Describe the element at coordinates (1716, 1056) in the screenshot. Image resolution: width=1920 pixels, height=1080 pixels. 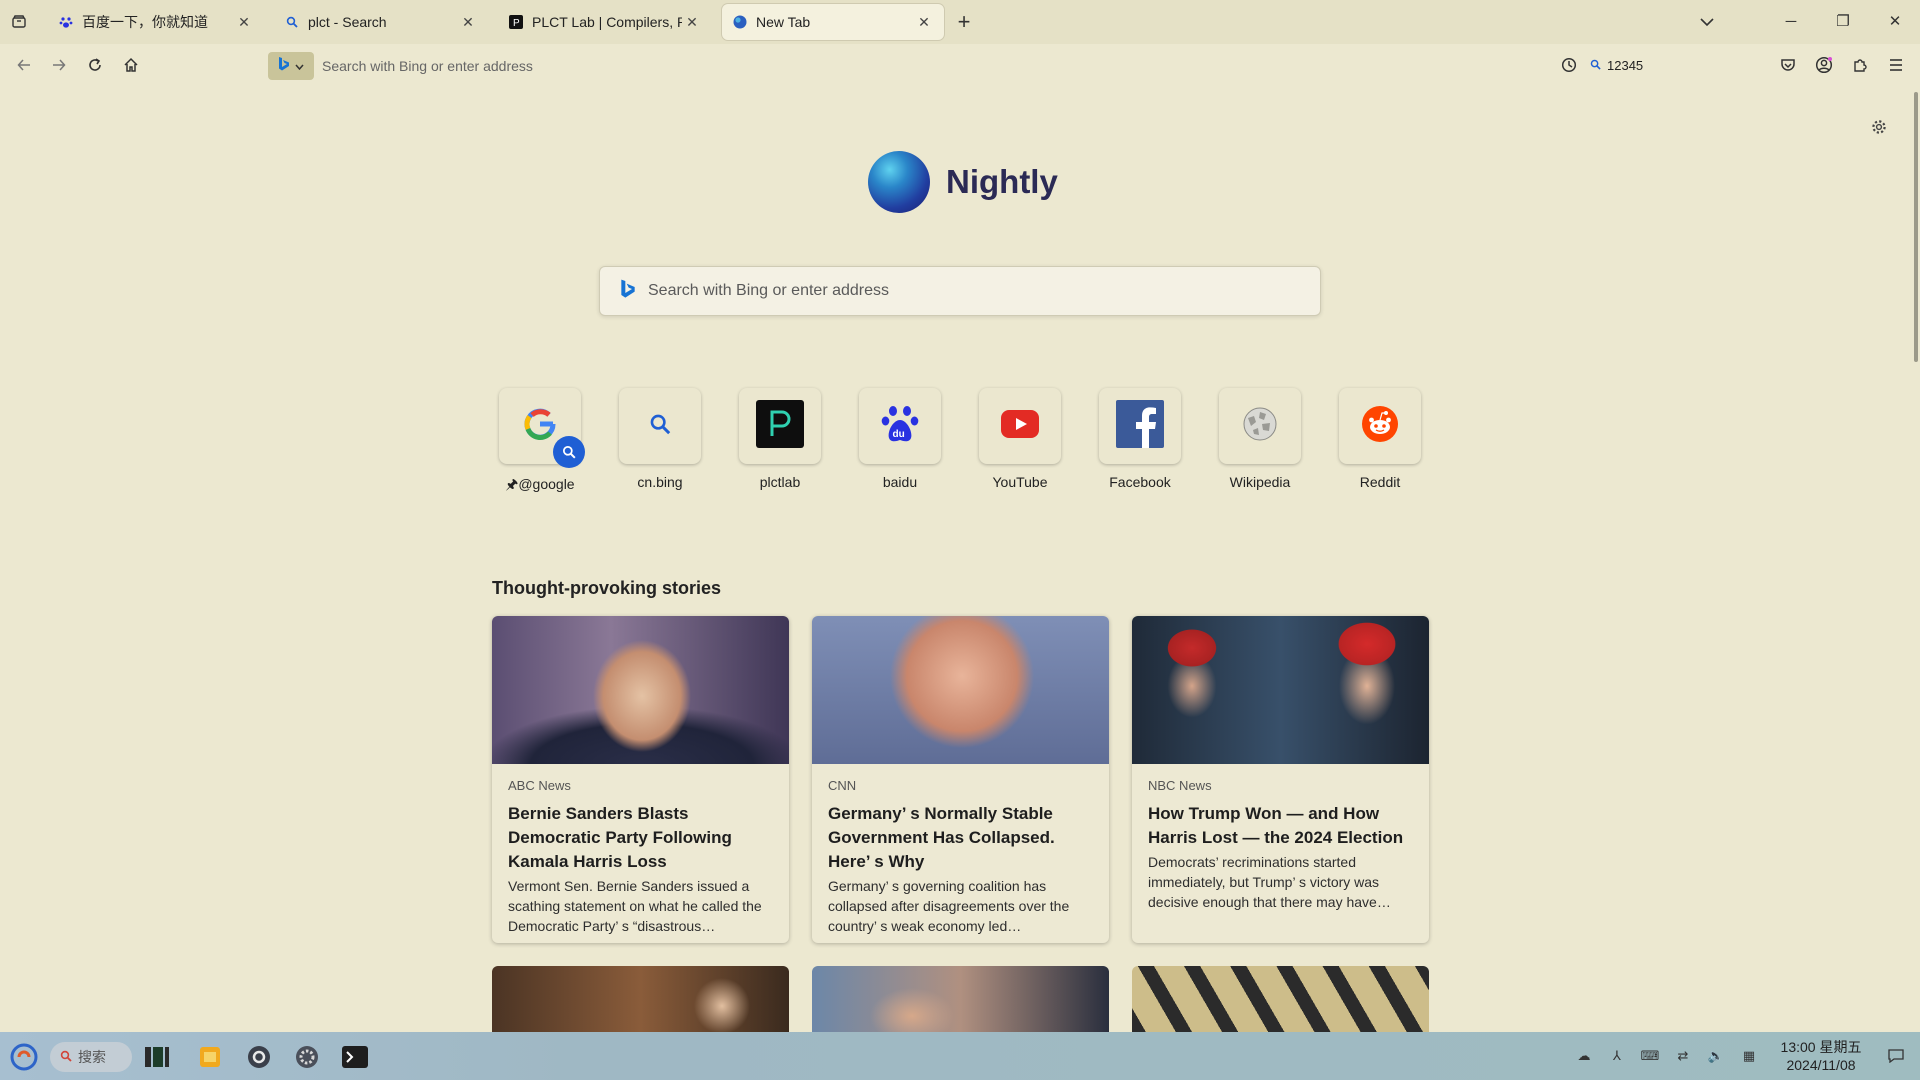
I see `volume-icon: 🔈` at that location.